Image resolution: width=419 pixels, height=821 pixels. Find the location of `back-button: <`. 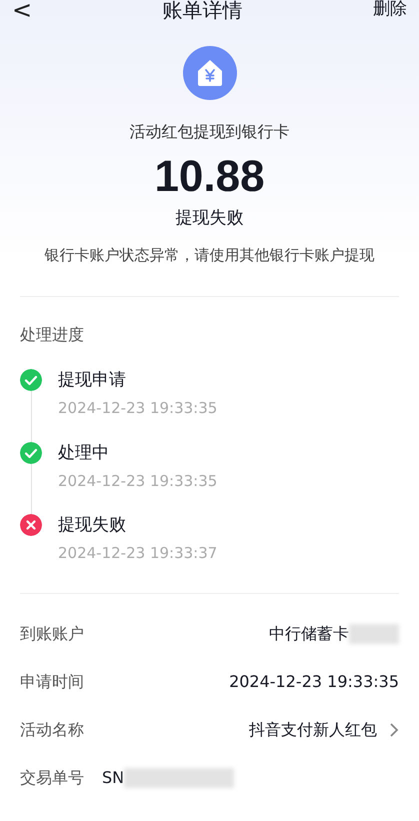

back-button: < is located at coordinates (22, 11).